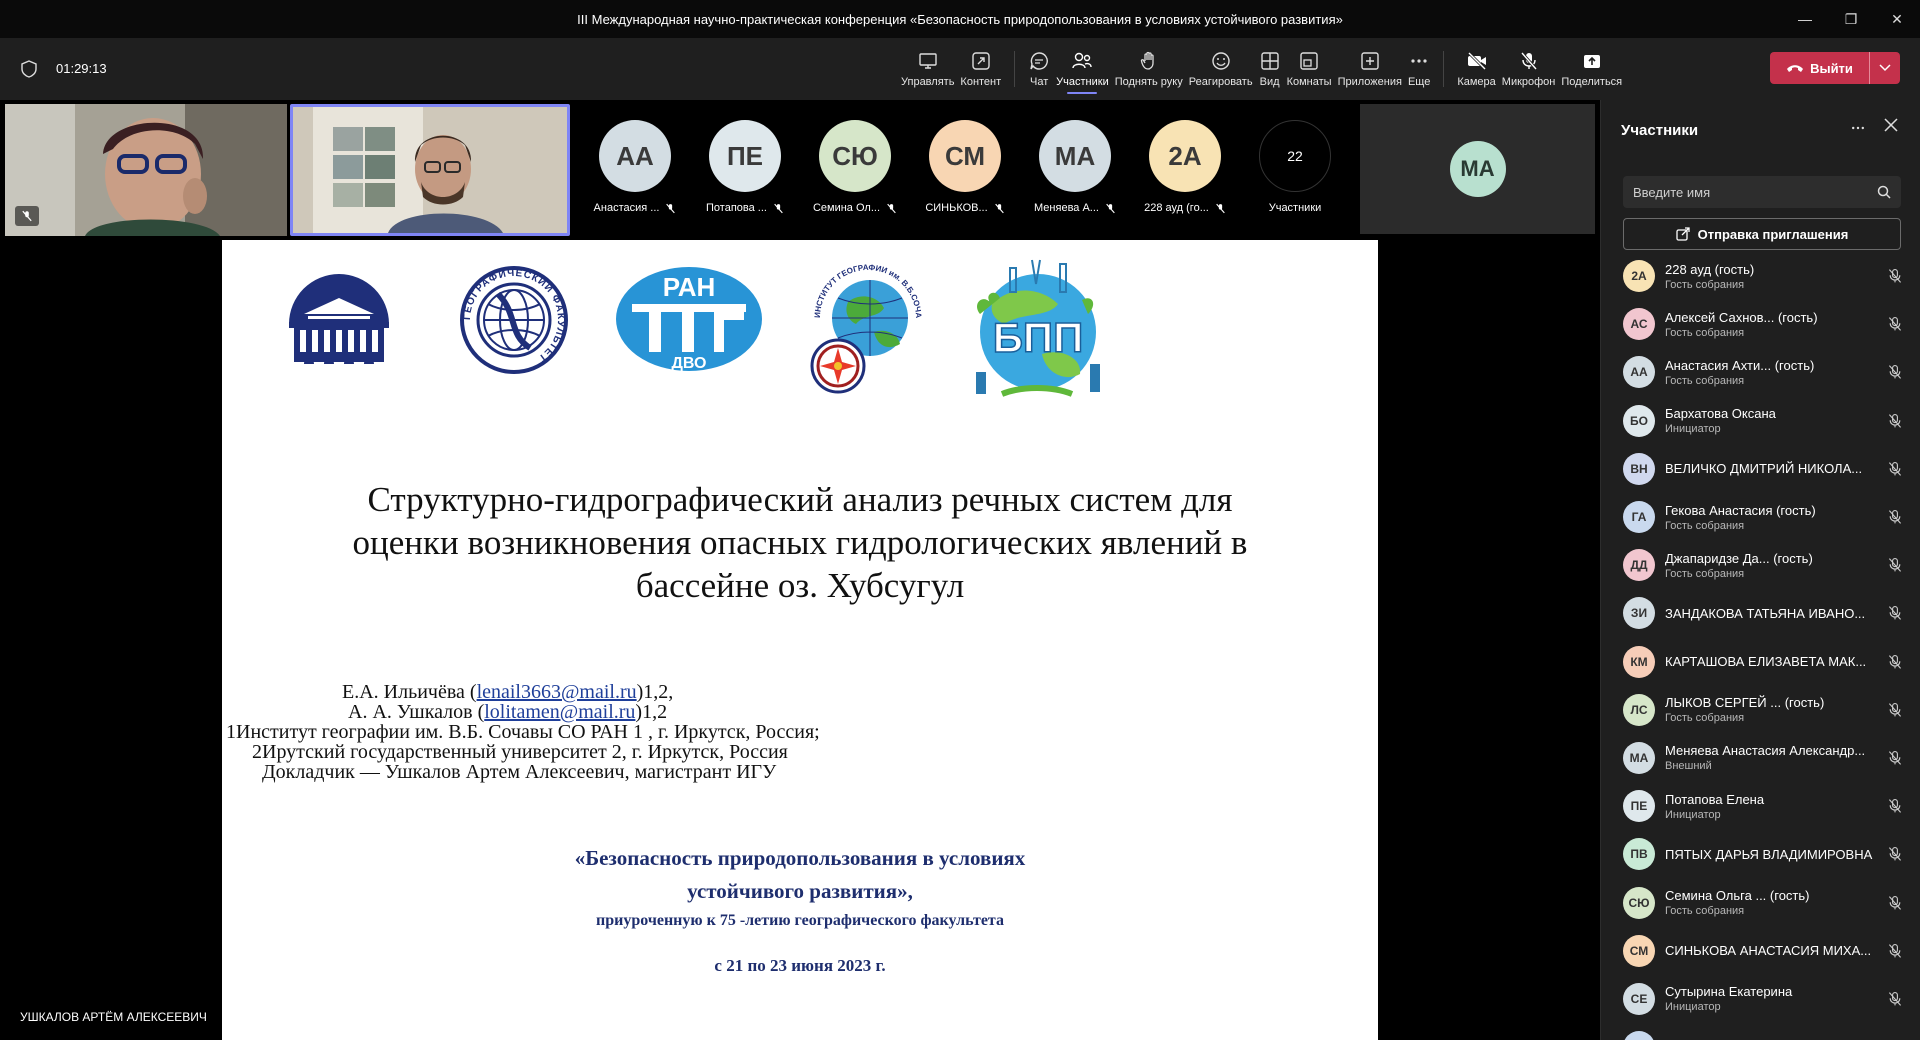 The height and width of the screenshot is (1040, 1920). Describe the element at coordinates (981, 61) in the screenshot. I see `share-screen-icon` at that location.